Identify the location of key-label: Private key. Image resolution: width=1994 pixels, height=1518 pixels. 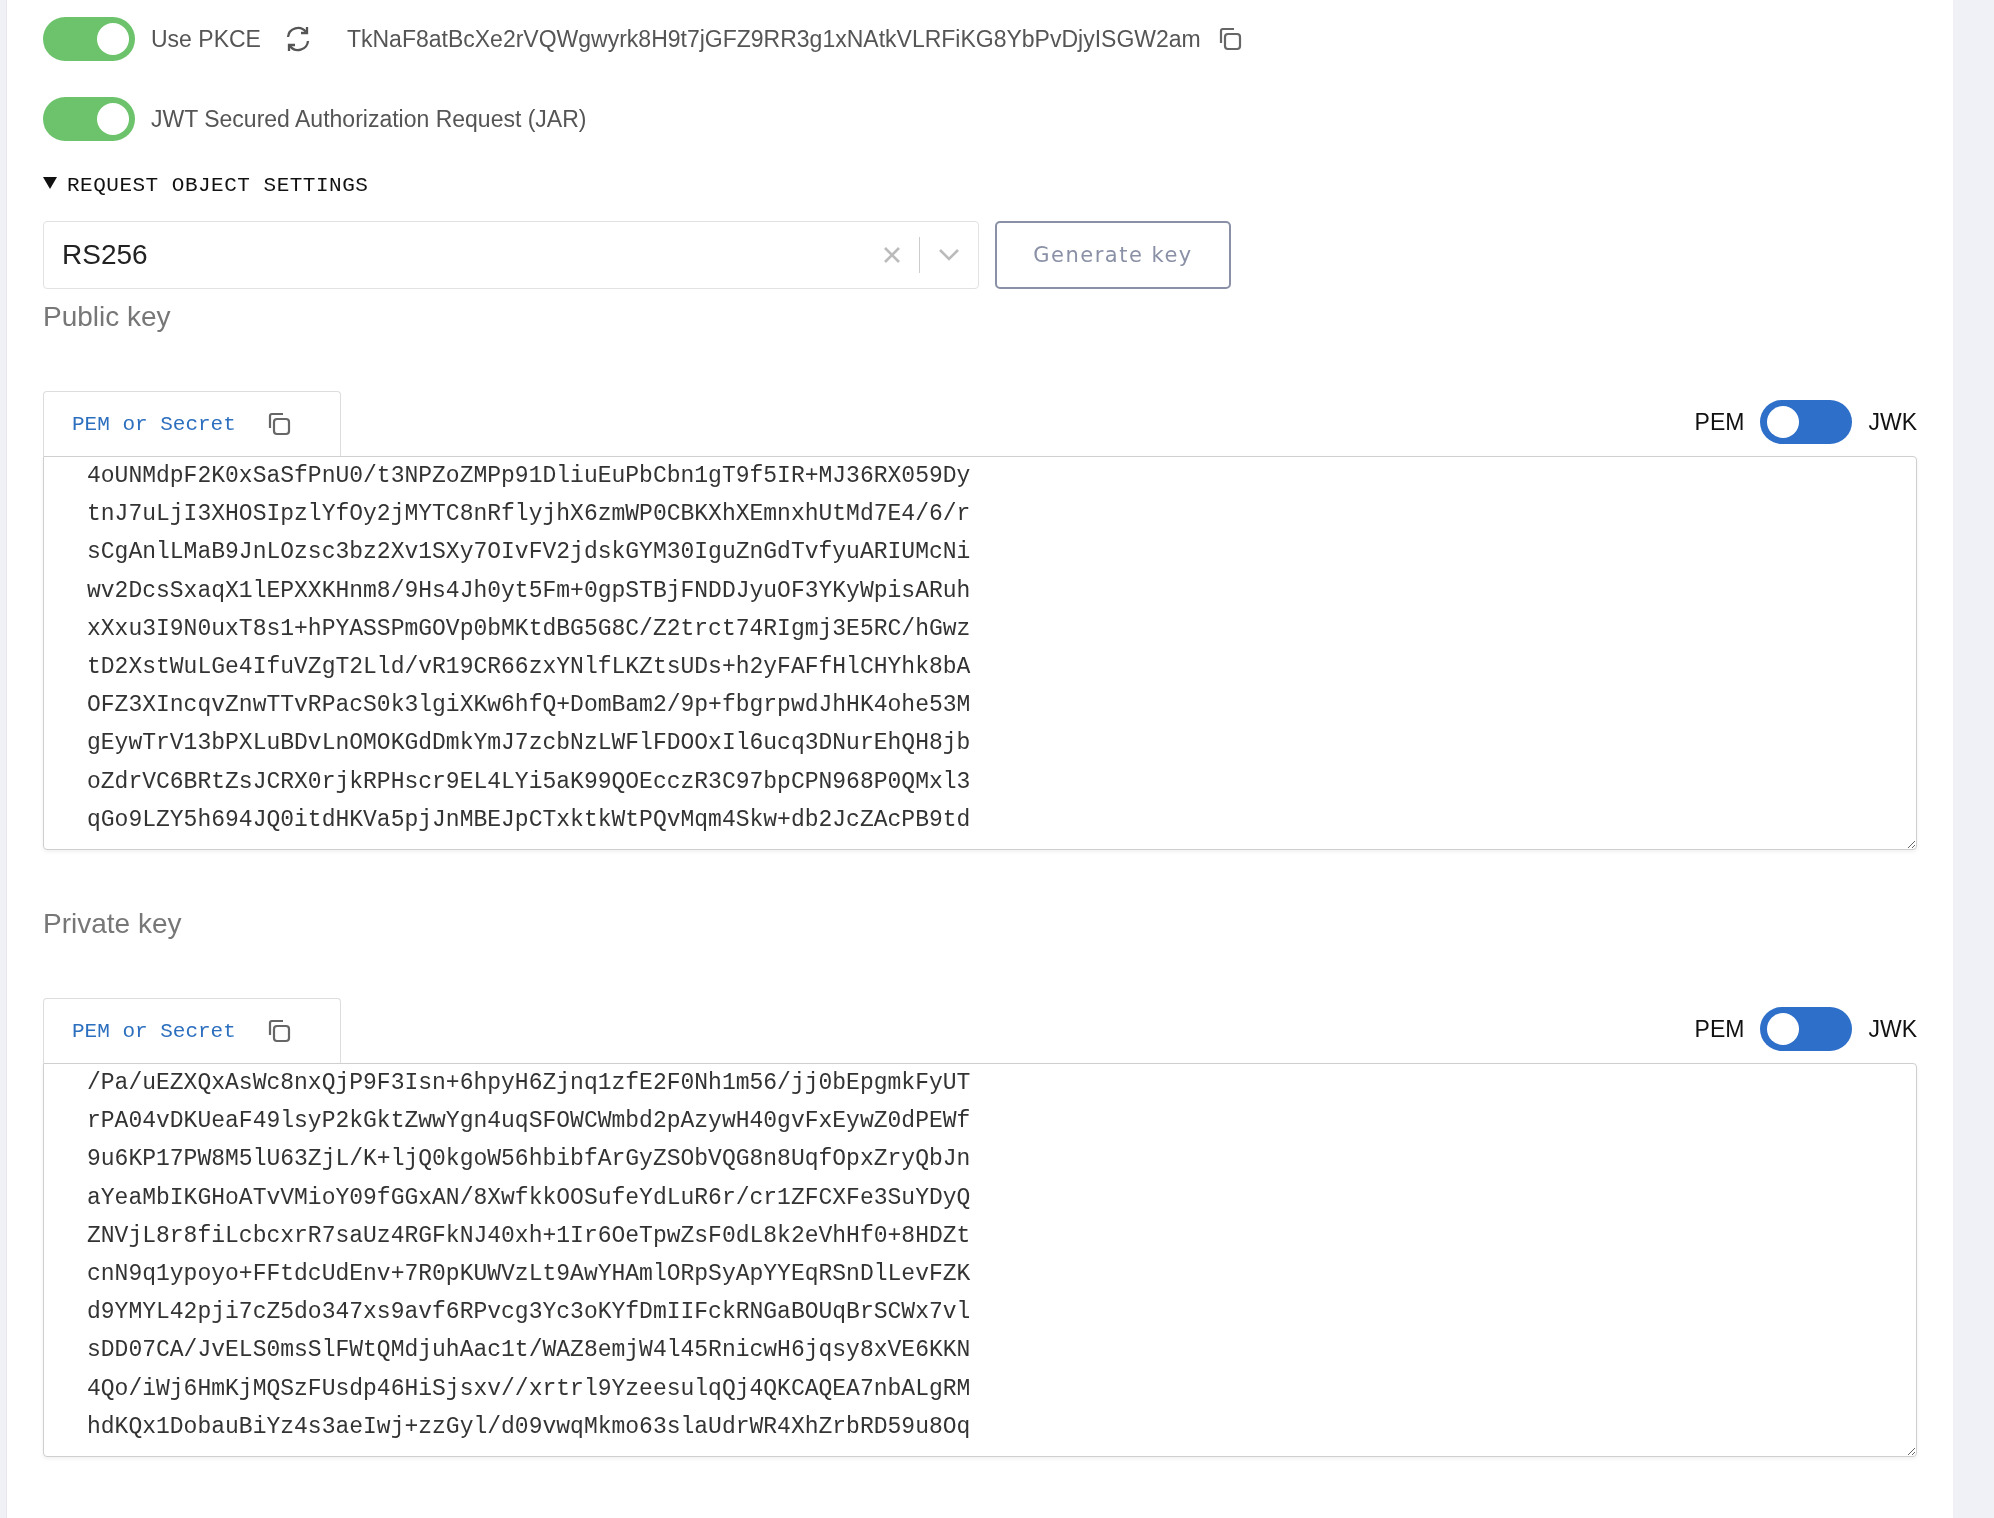
(112, 924).